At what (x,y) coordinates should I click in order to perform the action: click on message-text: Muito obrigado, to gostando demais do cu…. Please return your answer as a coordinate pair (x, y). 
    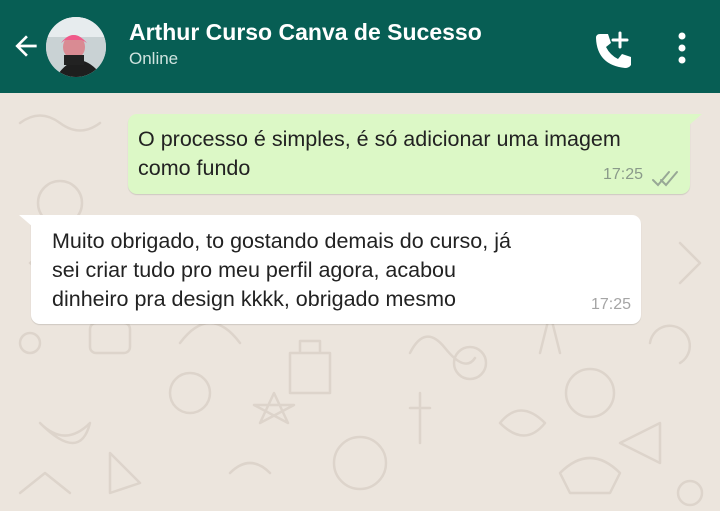
    Looking at the image, I should click on (281, 270).